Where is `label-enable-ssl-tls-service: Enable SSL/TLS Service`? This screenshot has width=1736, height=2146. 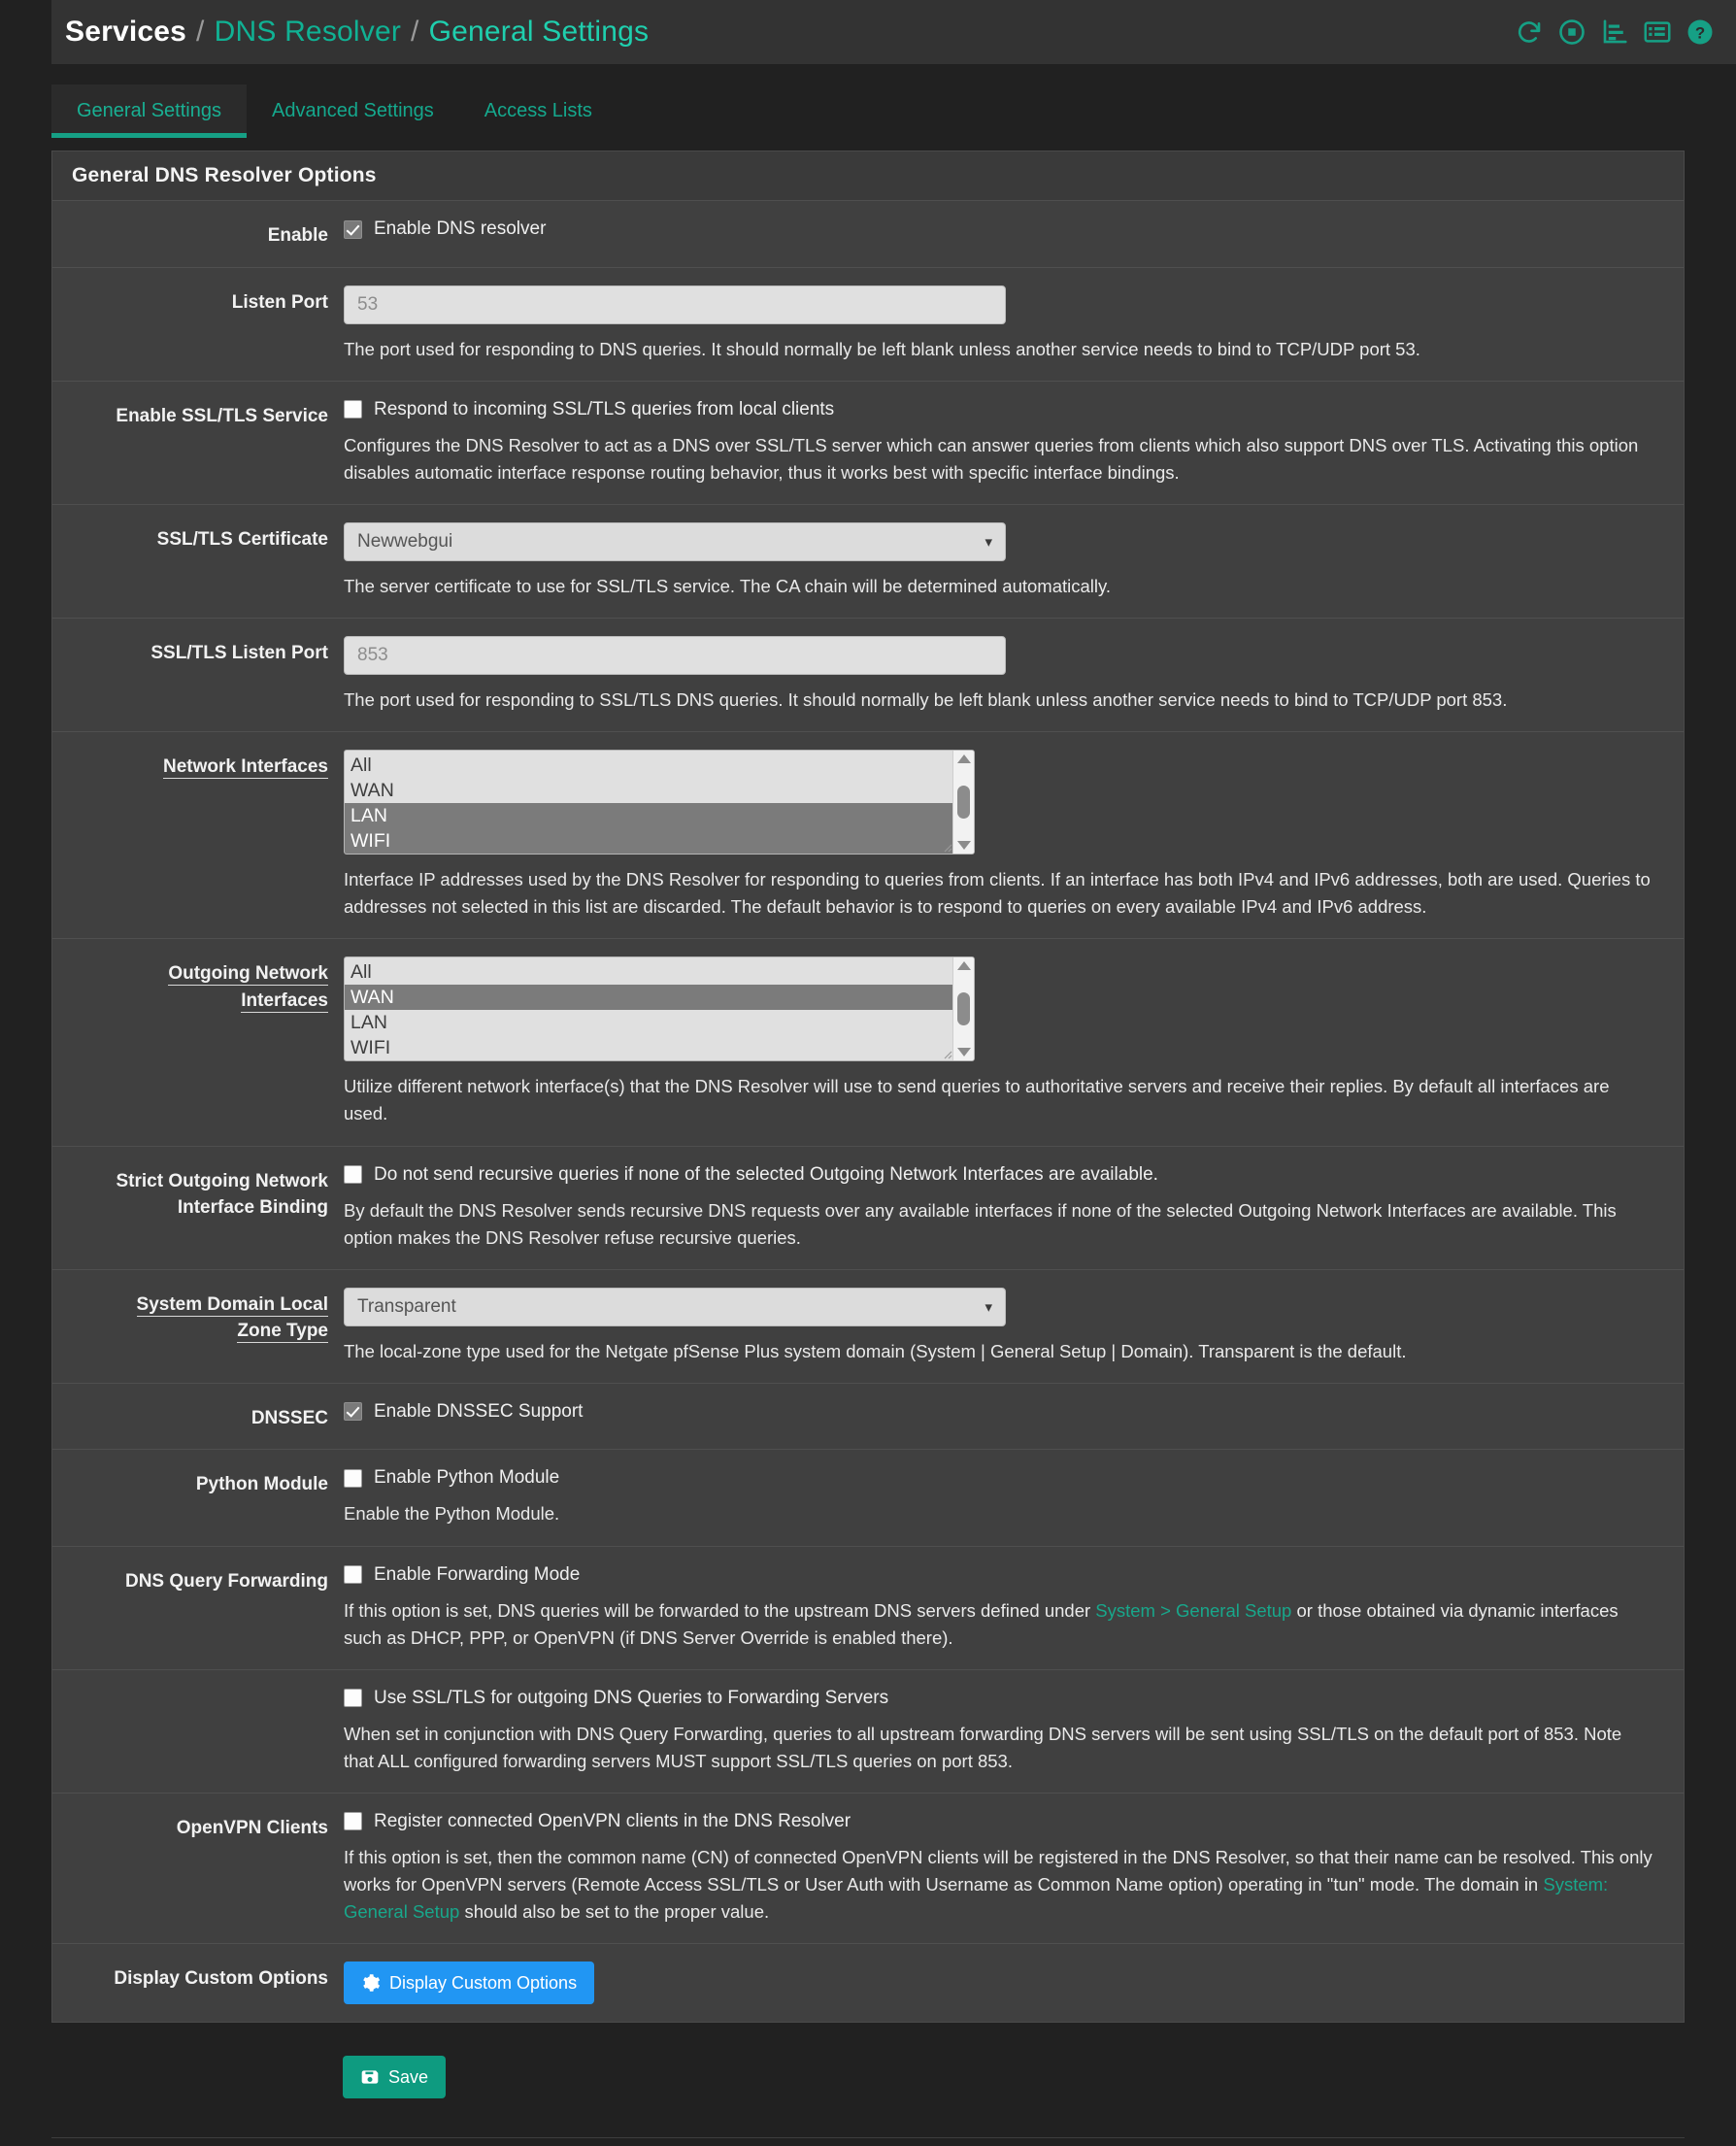 label-enable-ssl-tls-service: Enable SSL/TLS Service is located at coordinates (222, 415).